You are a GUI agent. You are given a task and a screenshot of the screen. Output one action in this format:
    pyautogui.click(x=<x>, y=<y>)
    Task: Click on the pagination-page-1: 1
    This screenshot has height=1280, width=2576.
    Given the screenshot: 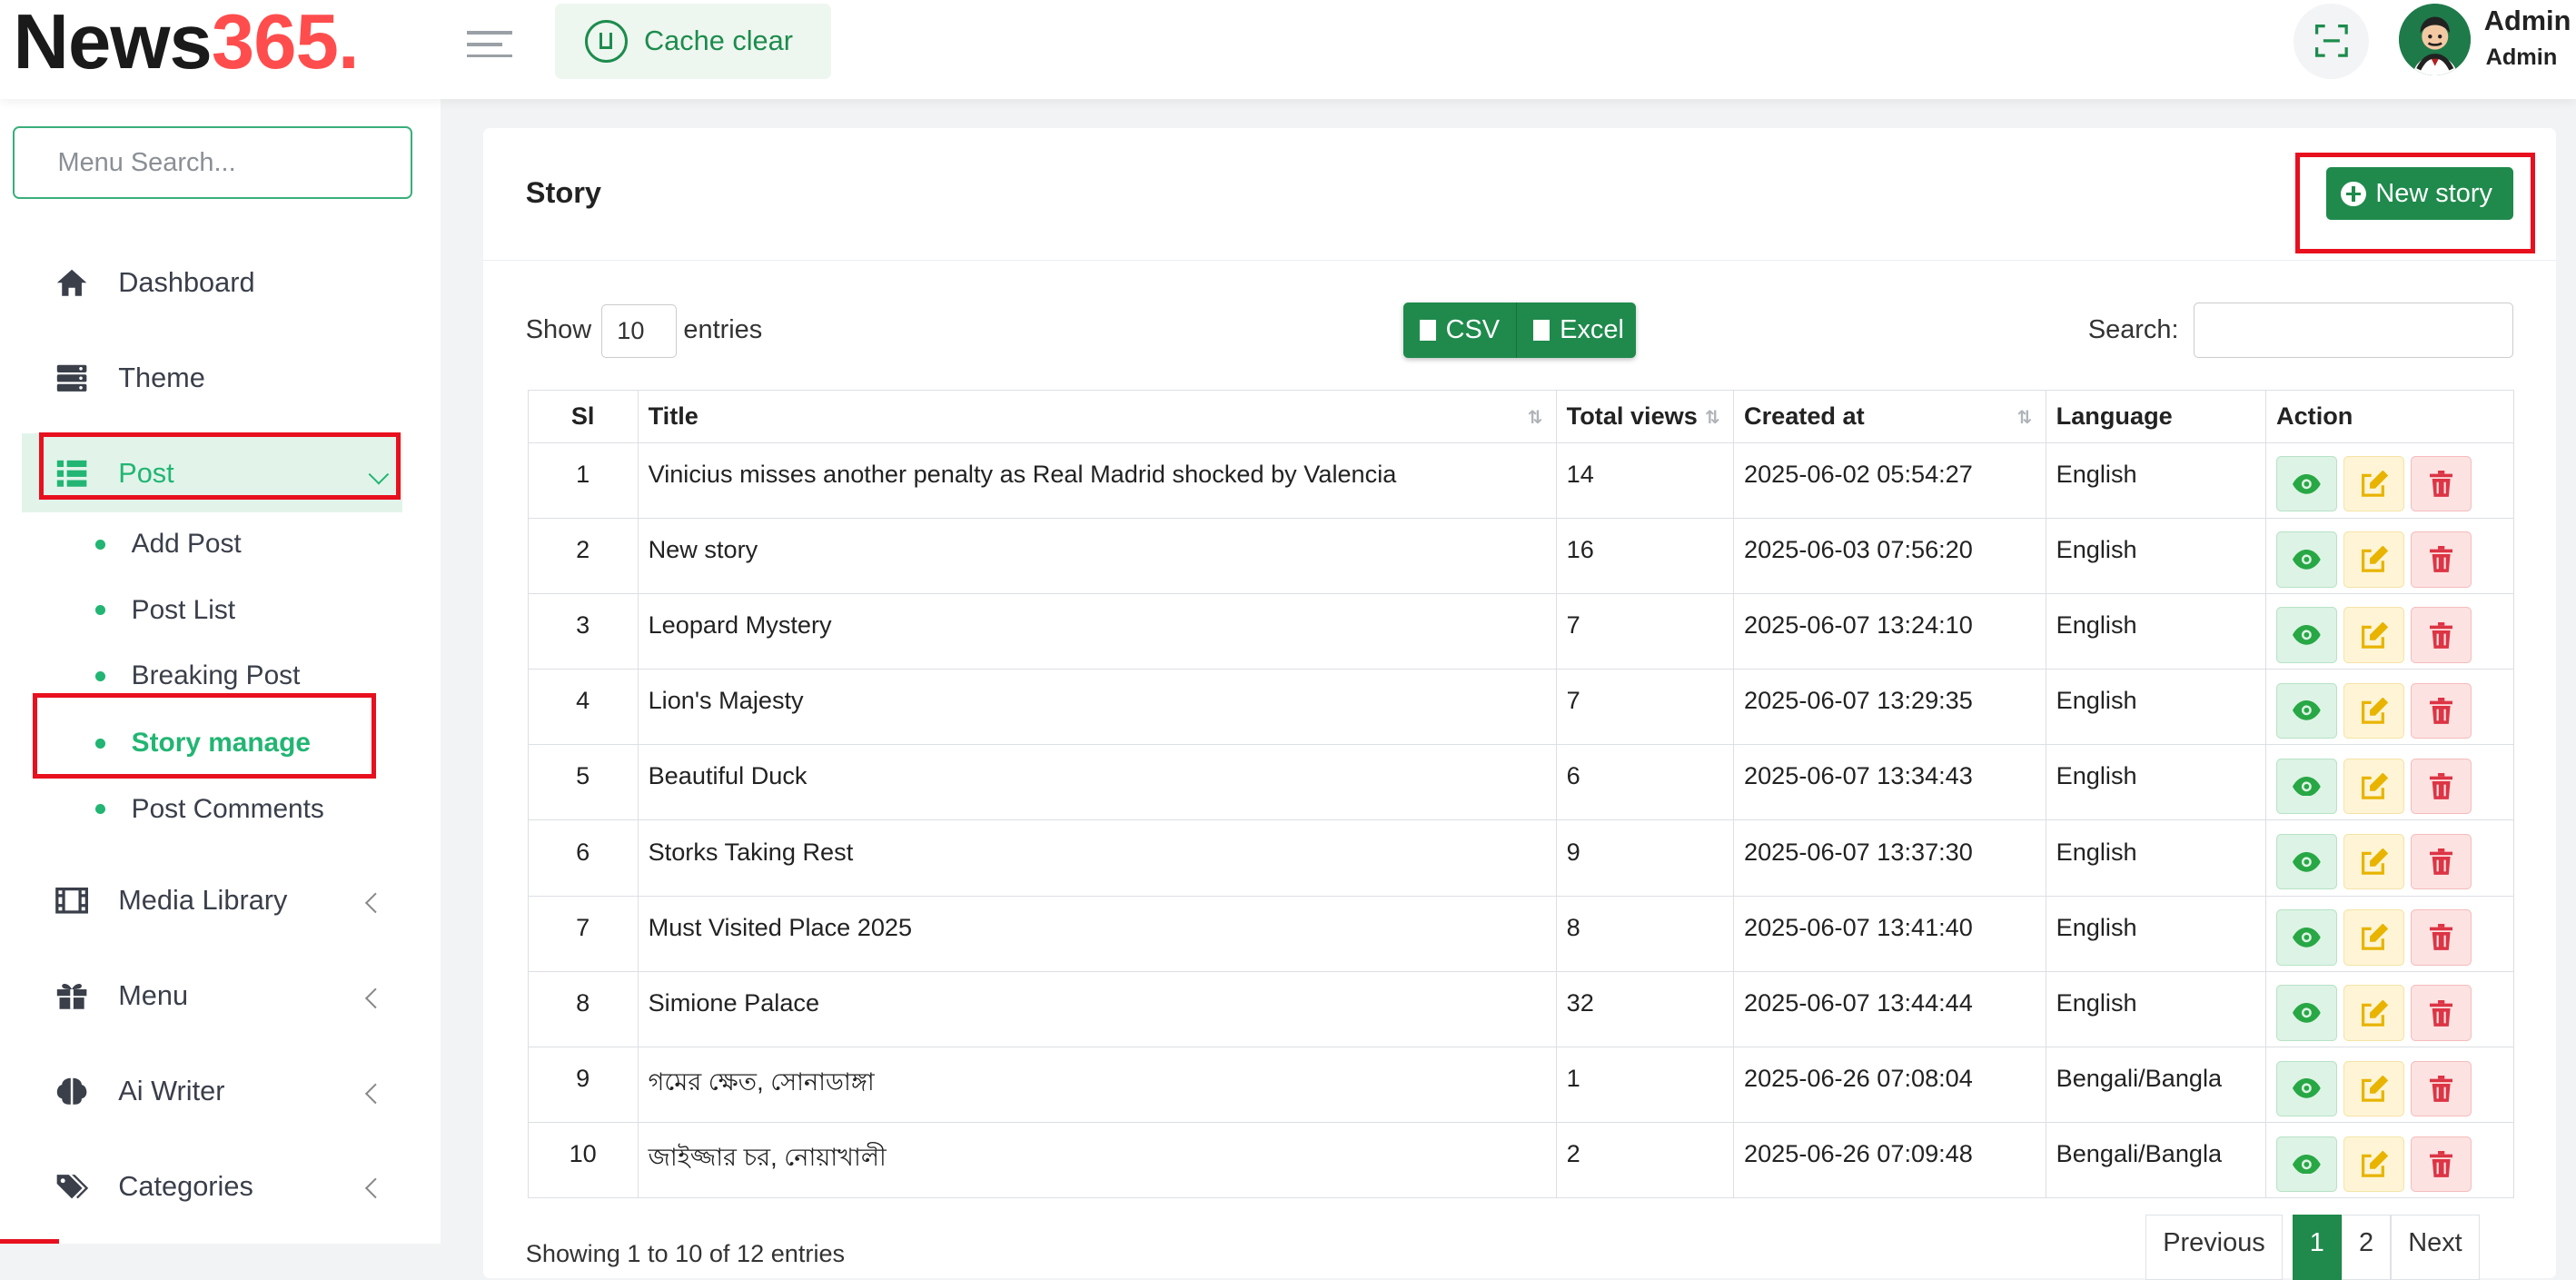 What is the action you would take?
    pyautogui.click(x=2317, y=1247)
    